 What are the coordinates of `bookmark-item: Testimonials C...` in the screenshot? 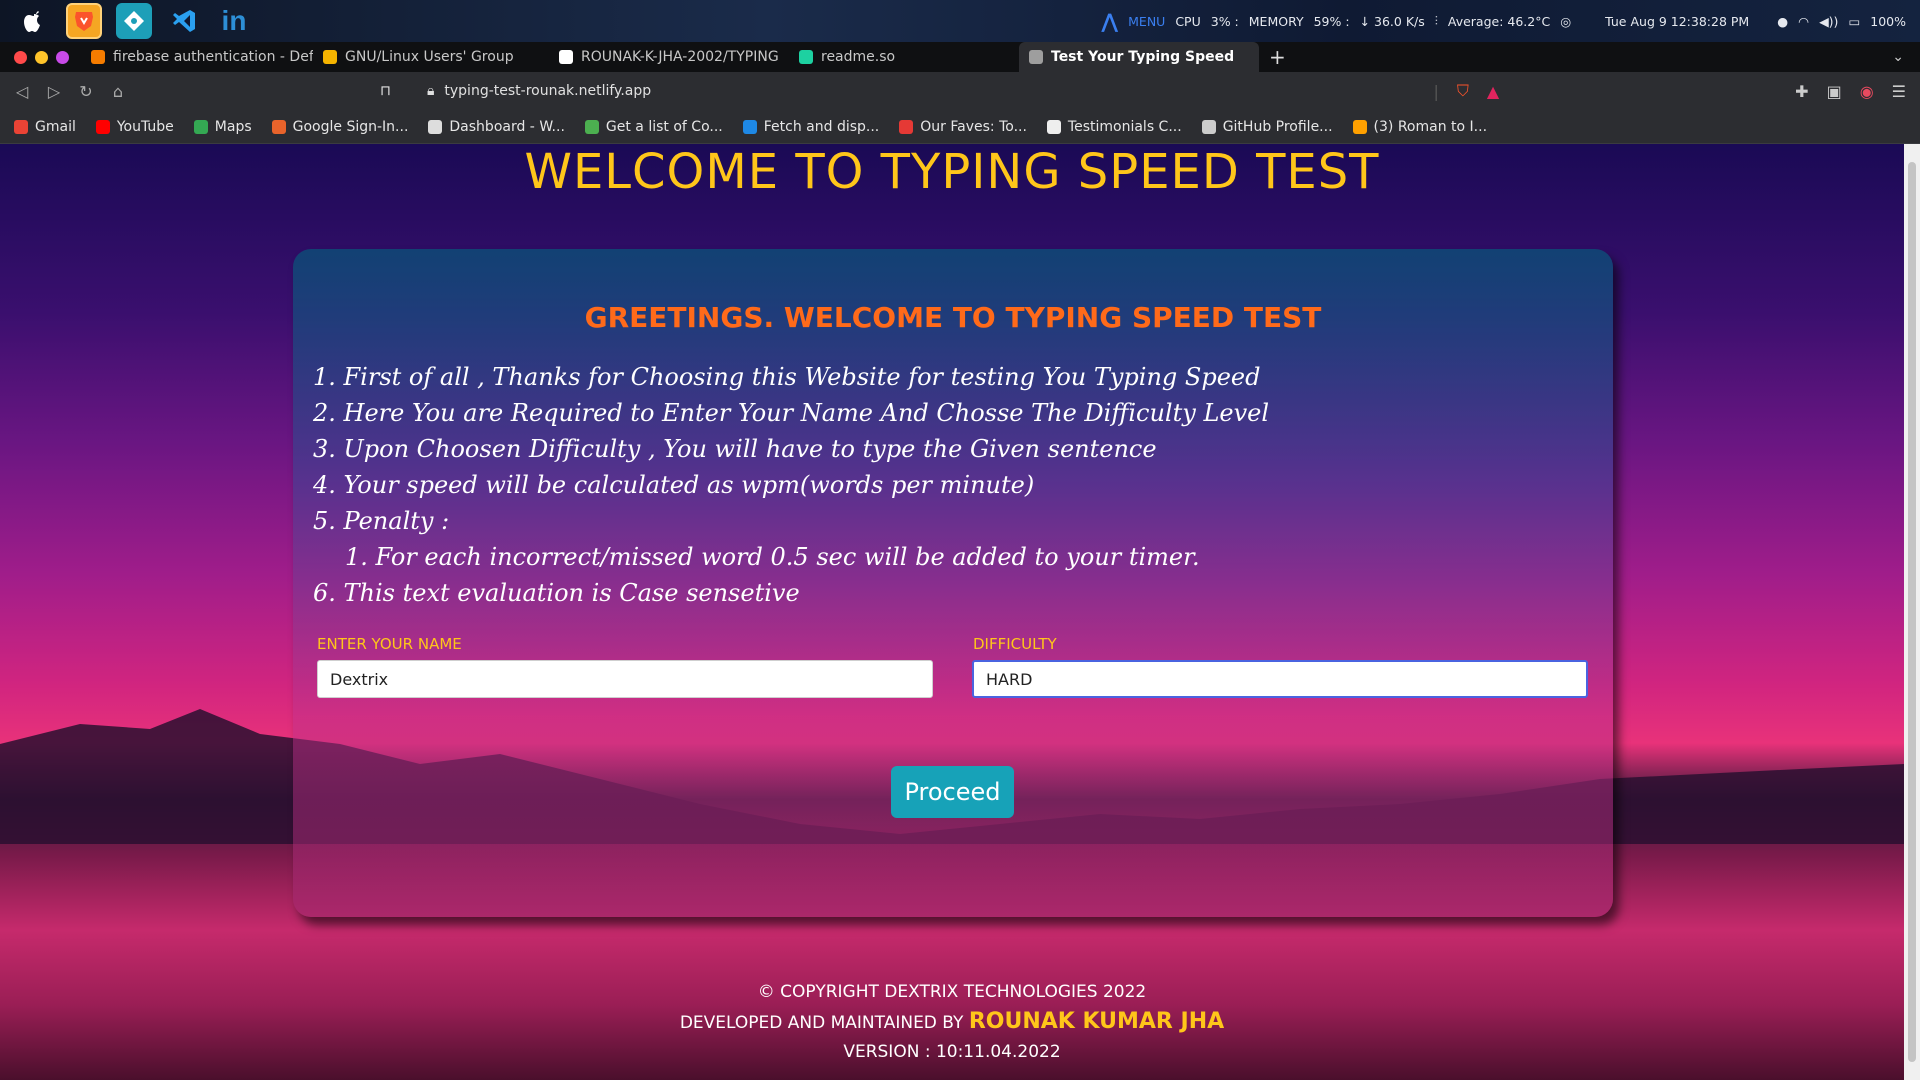 It's located at (1114, 127).